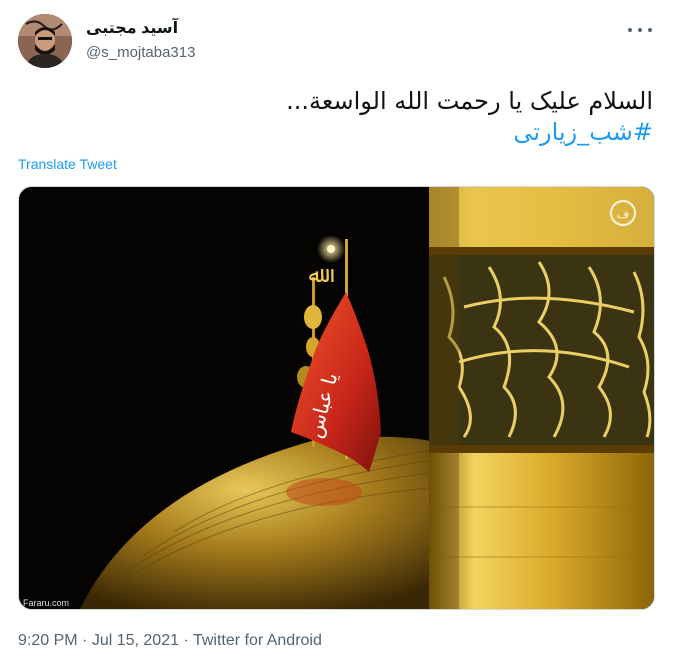 The height and width of the screenshot is (669, 677). I want to click on tweet-source-link: Twitter for Android, so click(257, 640).